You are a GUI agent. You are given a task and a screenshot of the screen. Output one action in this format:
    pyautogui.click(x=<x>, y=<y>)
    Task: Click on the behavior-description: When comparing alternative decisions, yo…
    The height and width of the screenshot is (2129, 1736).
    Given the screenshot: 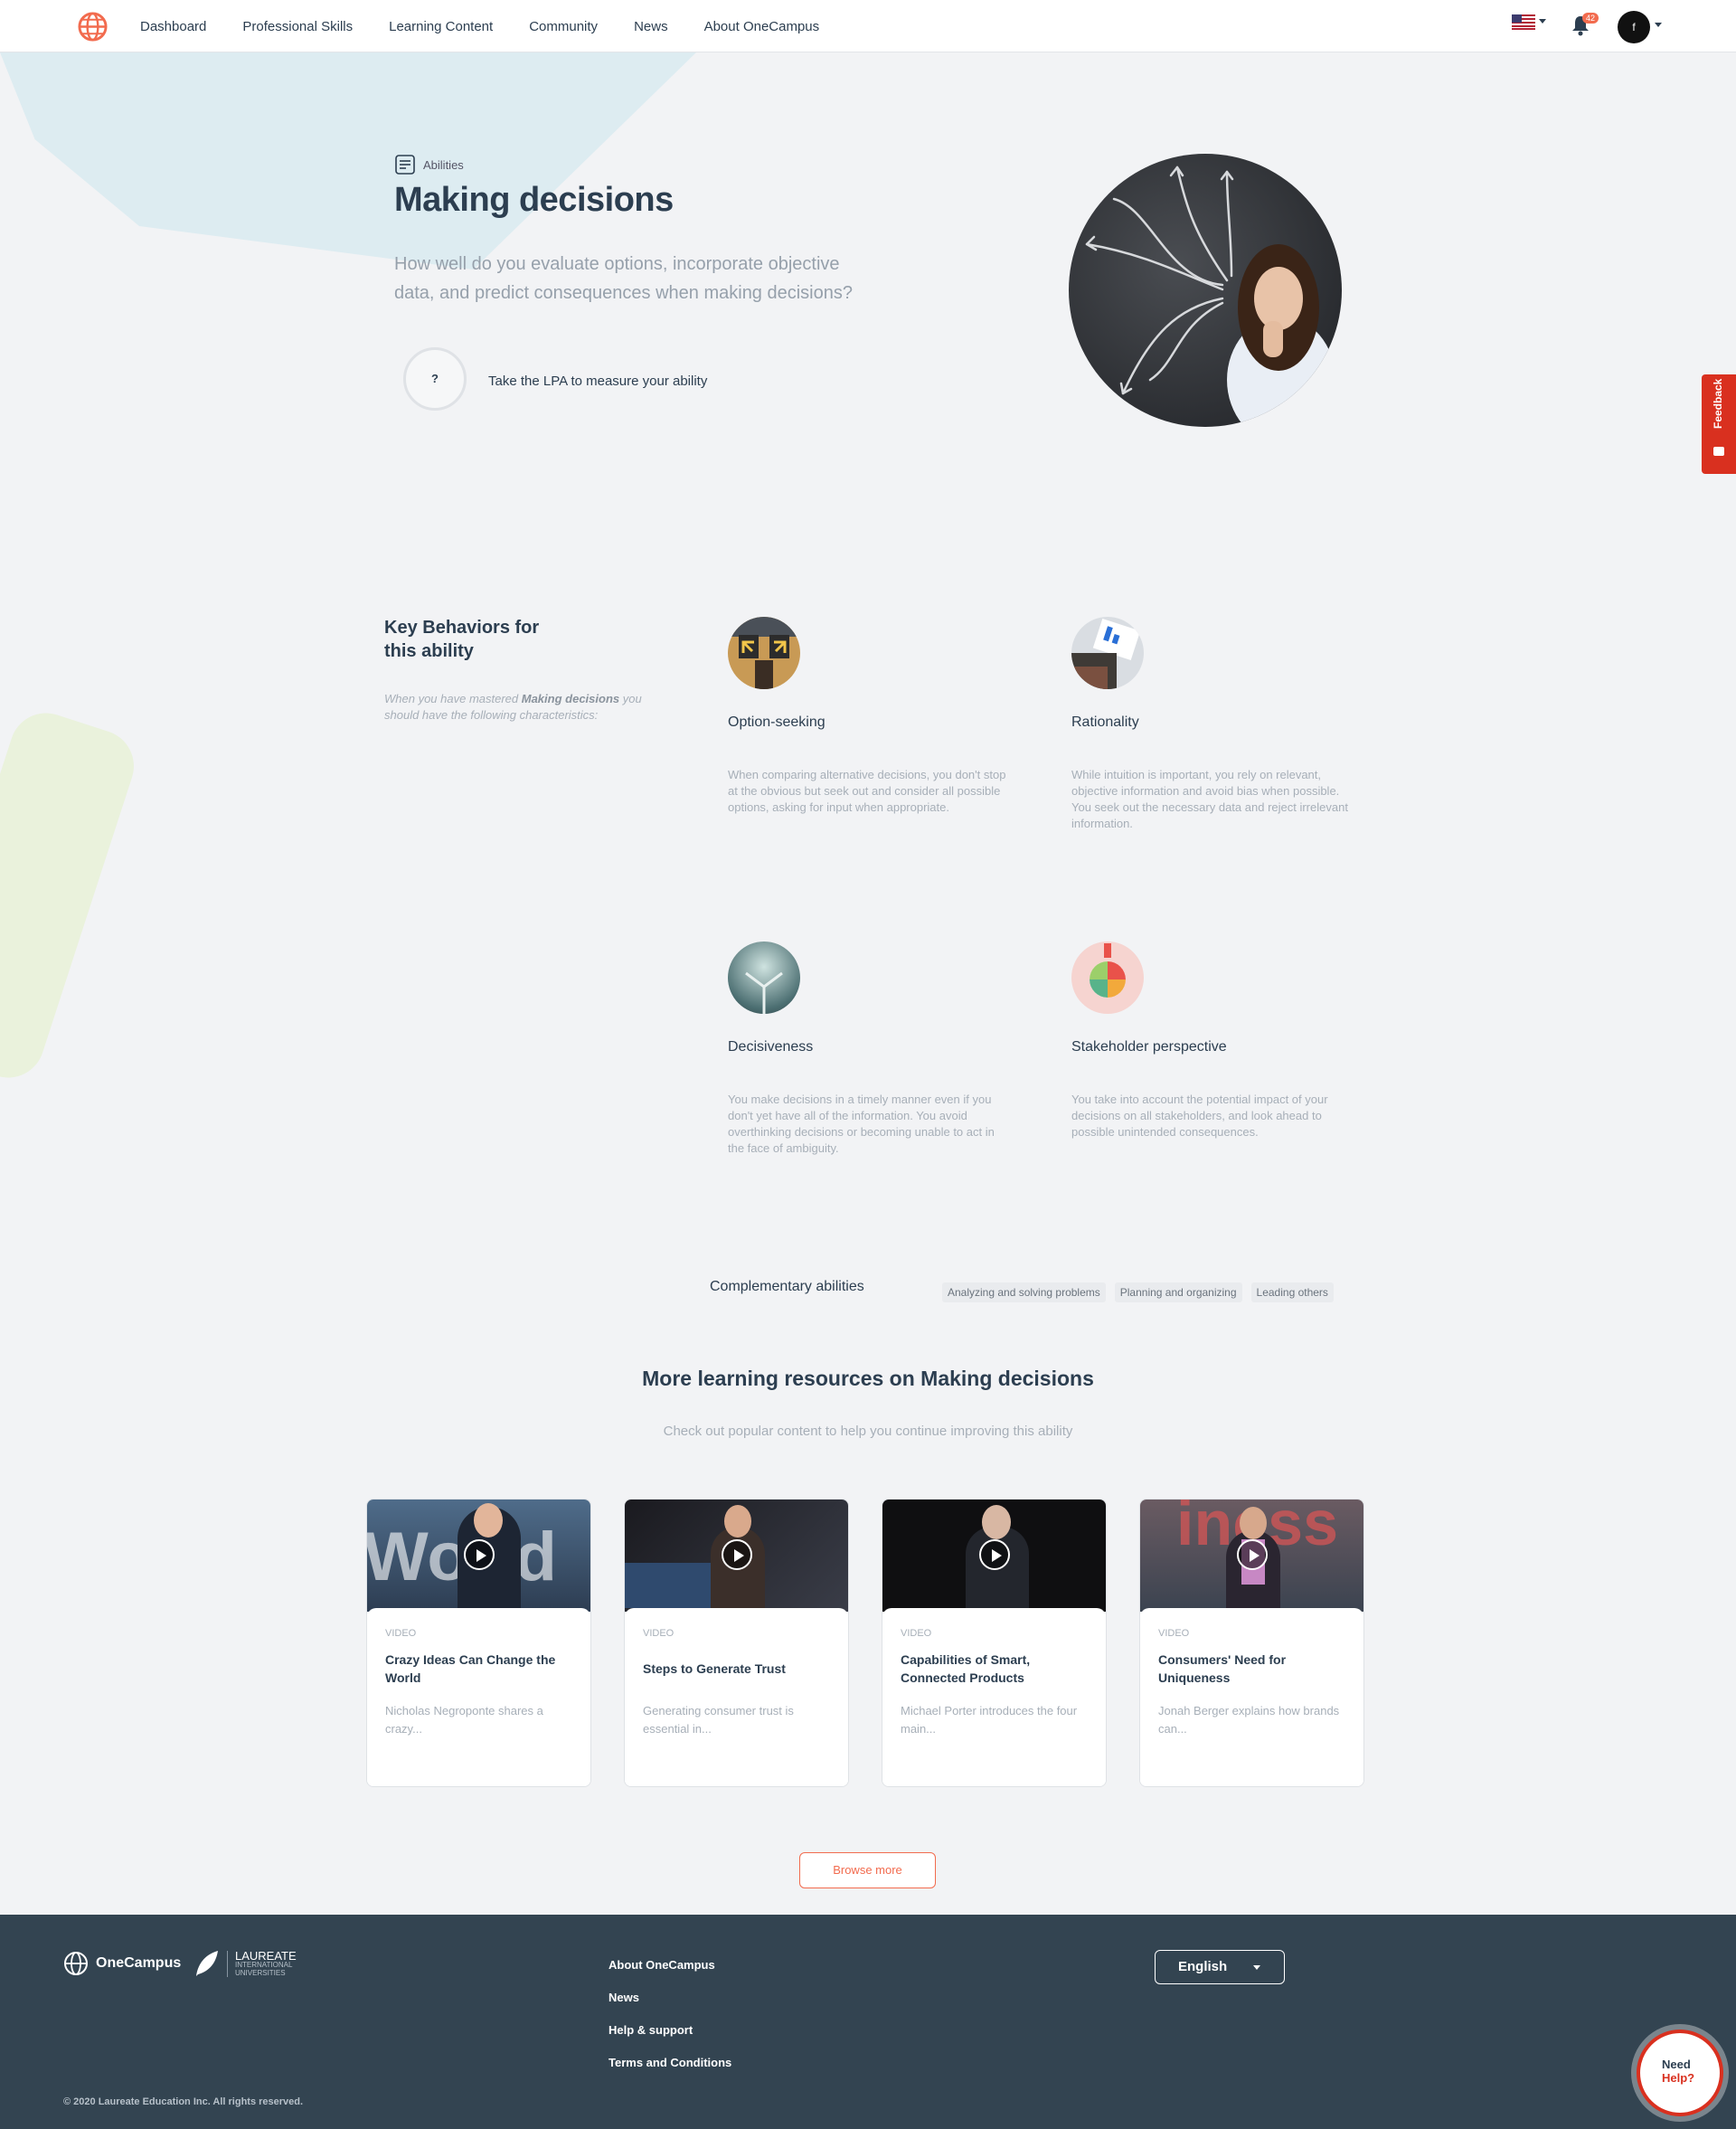 What is the action you would take?
    pyautogui.click(x=867, y=791)
    